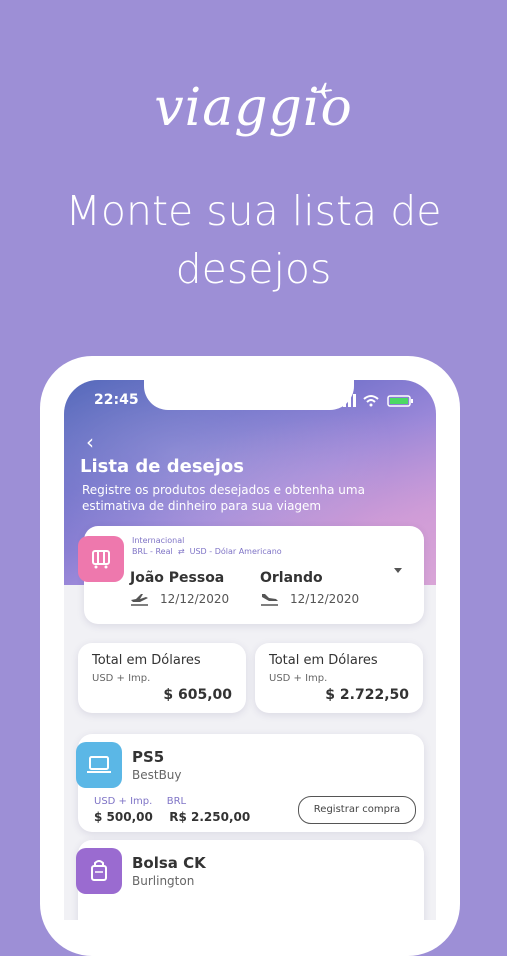 Image resolution: width=507 pixels, height=956 pixels. I want to click on swap-icon: ⇄, so click(181, 551).